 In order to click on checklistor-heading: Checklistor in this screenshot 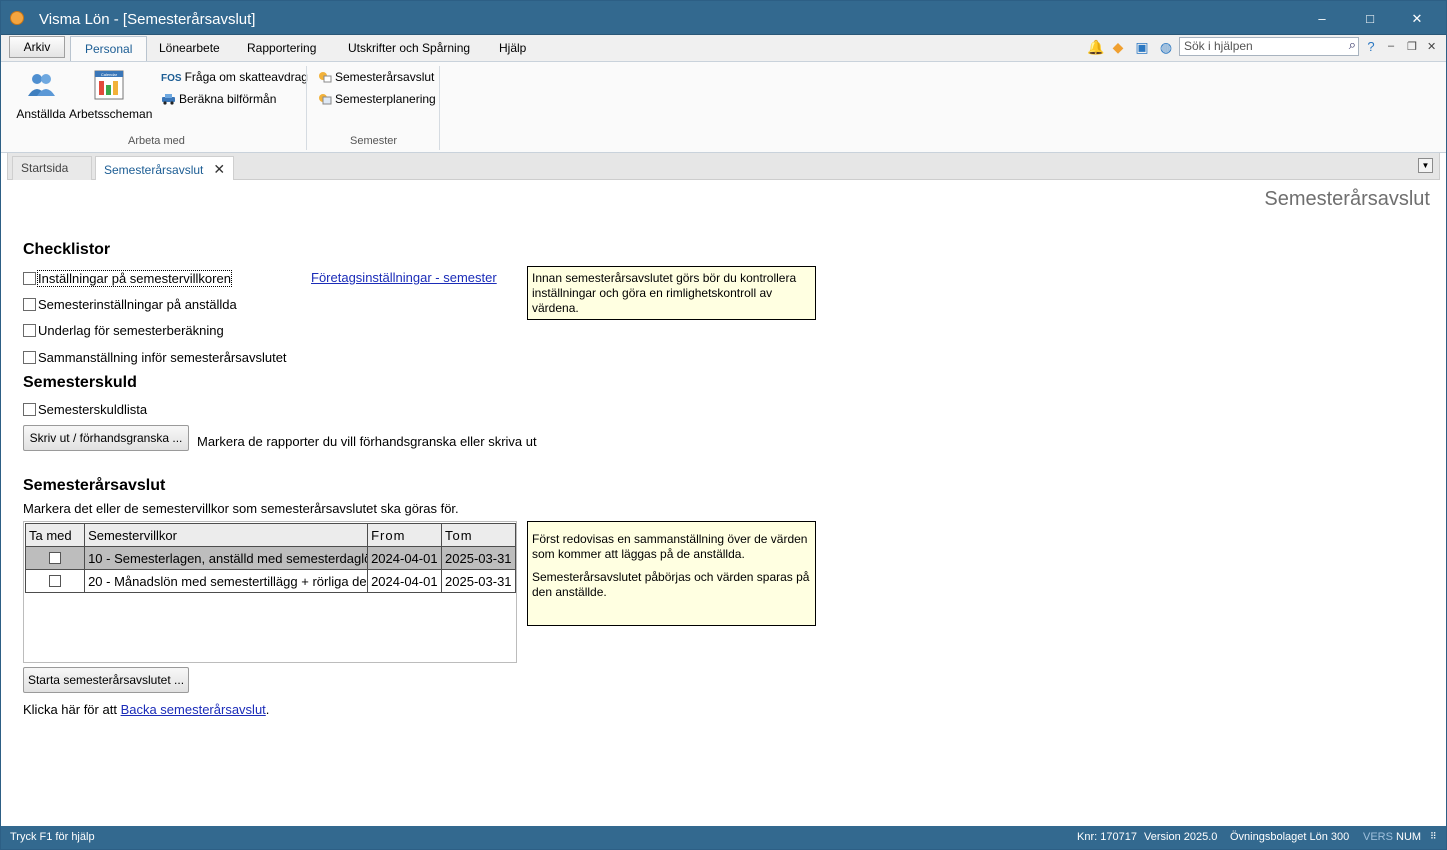, I will do `click(67, 249)`.